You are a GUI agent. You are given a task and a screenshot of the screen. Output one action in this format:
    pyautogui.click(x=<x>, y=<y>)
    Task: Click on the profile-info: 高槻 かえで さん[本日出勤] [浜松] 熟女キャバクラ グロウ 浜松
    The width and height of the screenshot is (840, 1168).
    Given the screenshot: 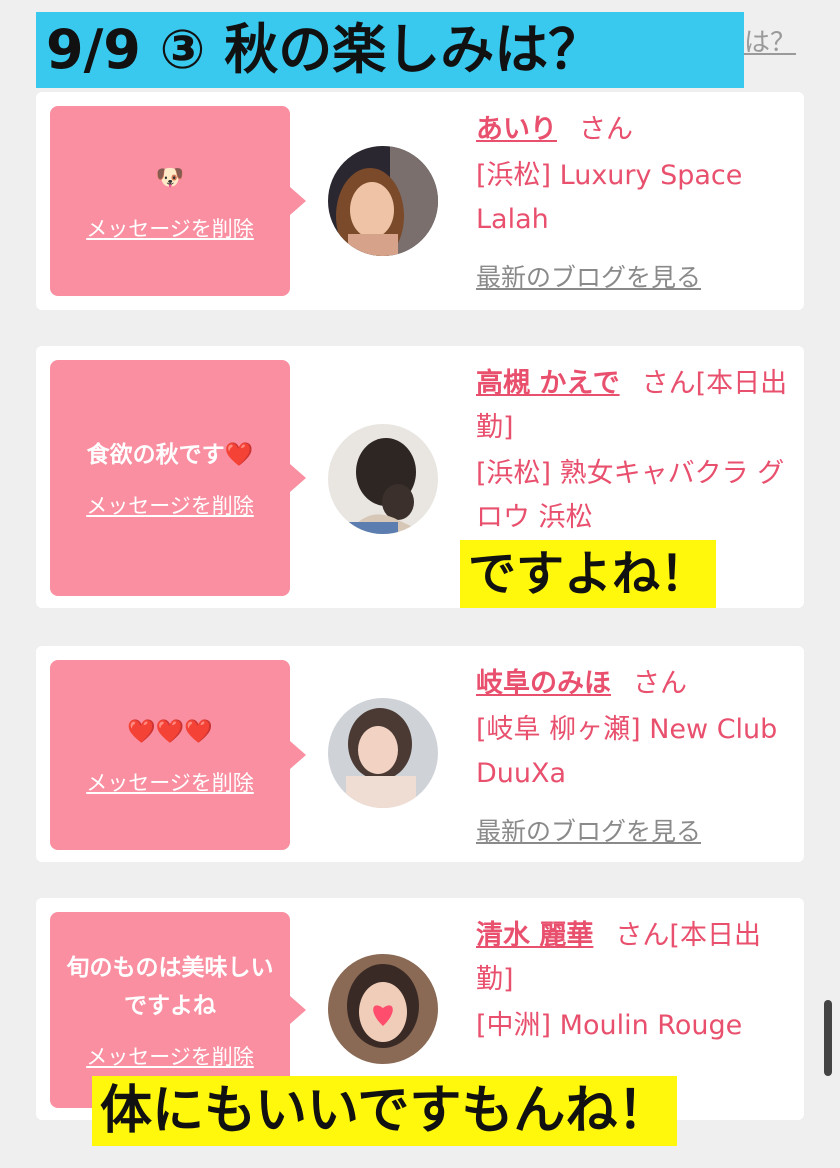 What is the action you would take?
    pyautogui.click(x=633, y=451)
    